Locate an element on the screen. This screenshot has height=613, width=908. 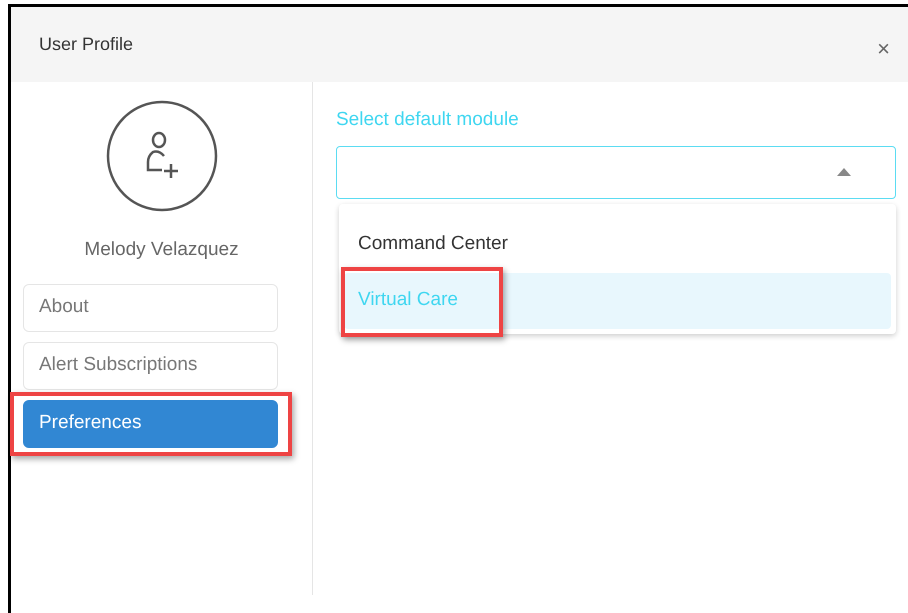
module-dropdown is located at coordinates (616, 172).